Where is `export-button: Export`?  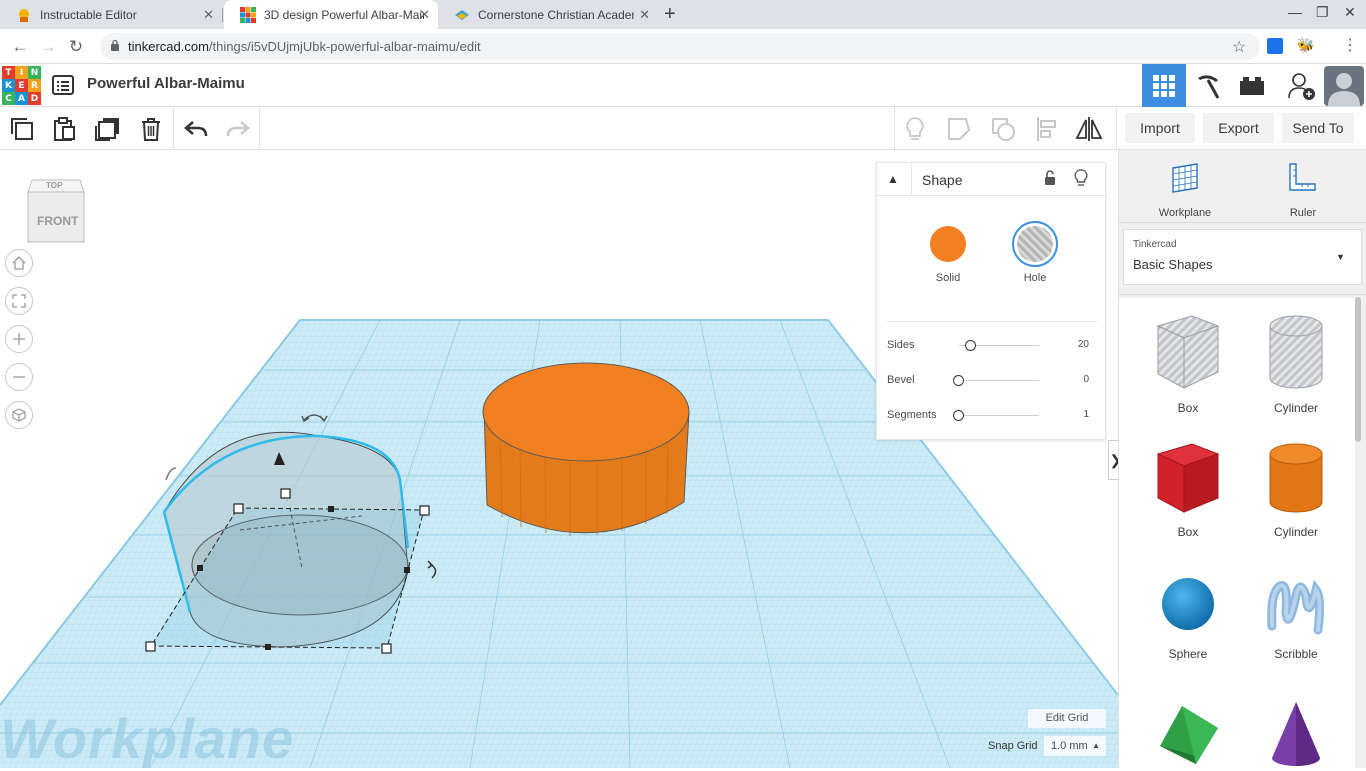
export-button: Export is located at coordinates (1238, 128).